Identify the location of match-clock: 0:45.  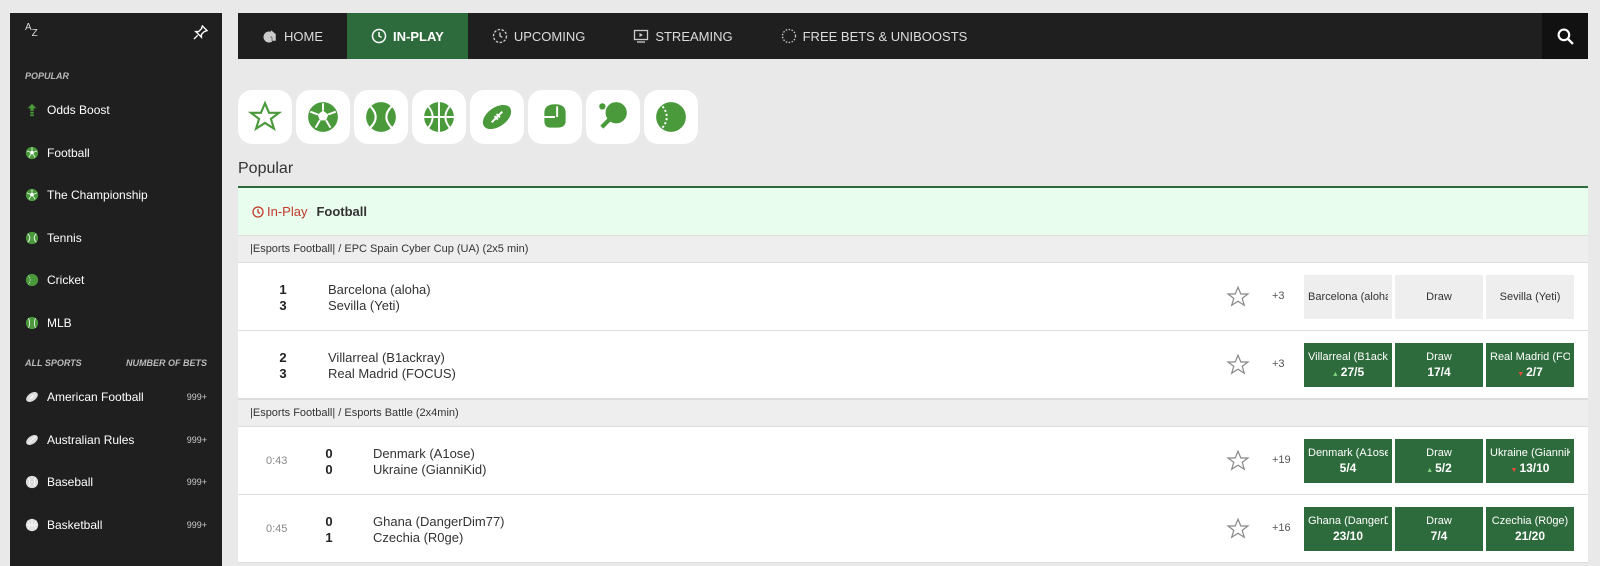
(277, 529).